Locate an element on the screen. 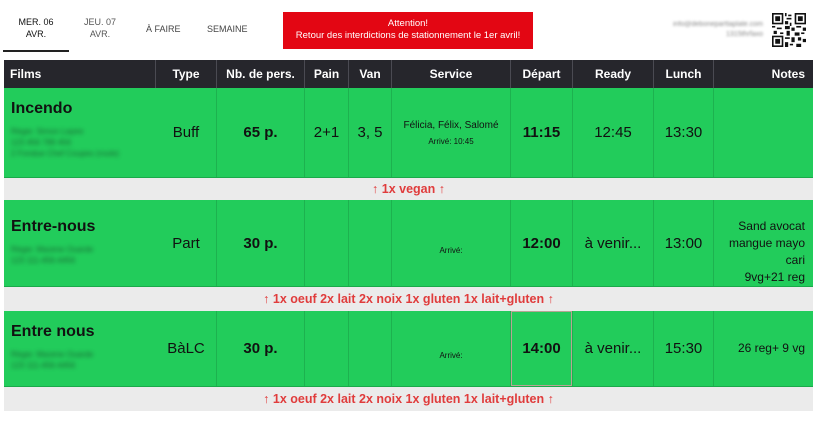 This screenshot has width=813, height=434. notes-cell: Sand avocat mangue mayo cari 9vg+21 reg is located at coordinates (763, 243).